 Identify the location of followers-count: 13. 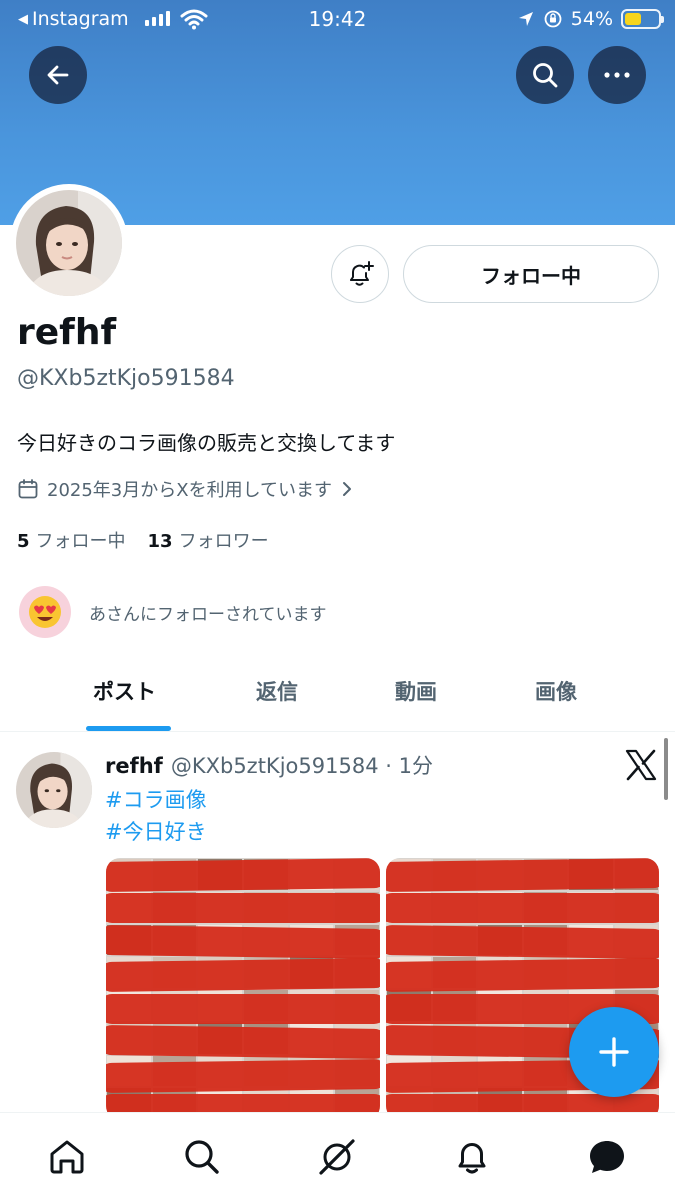
(160, 541).